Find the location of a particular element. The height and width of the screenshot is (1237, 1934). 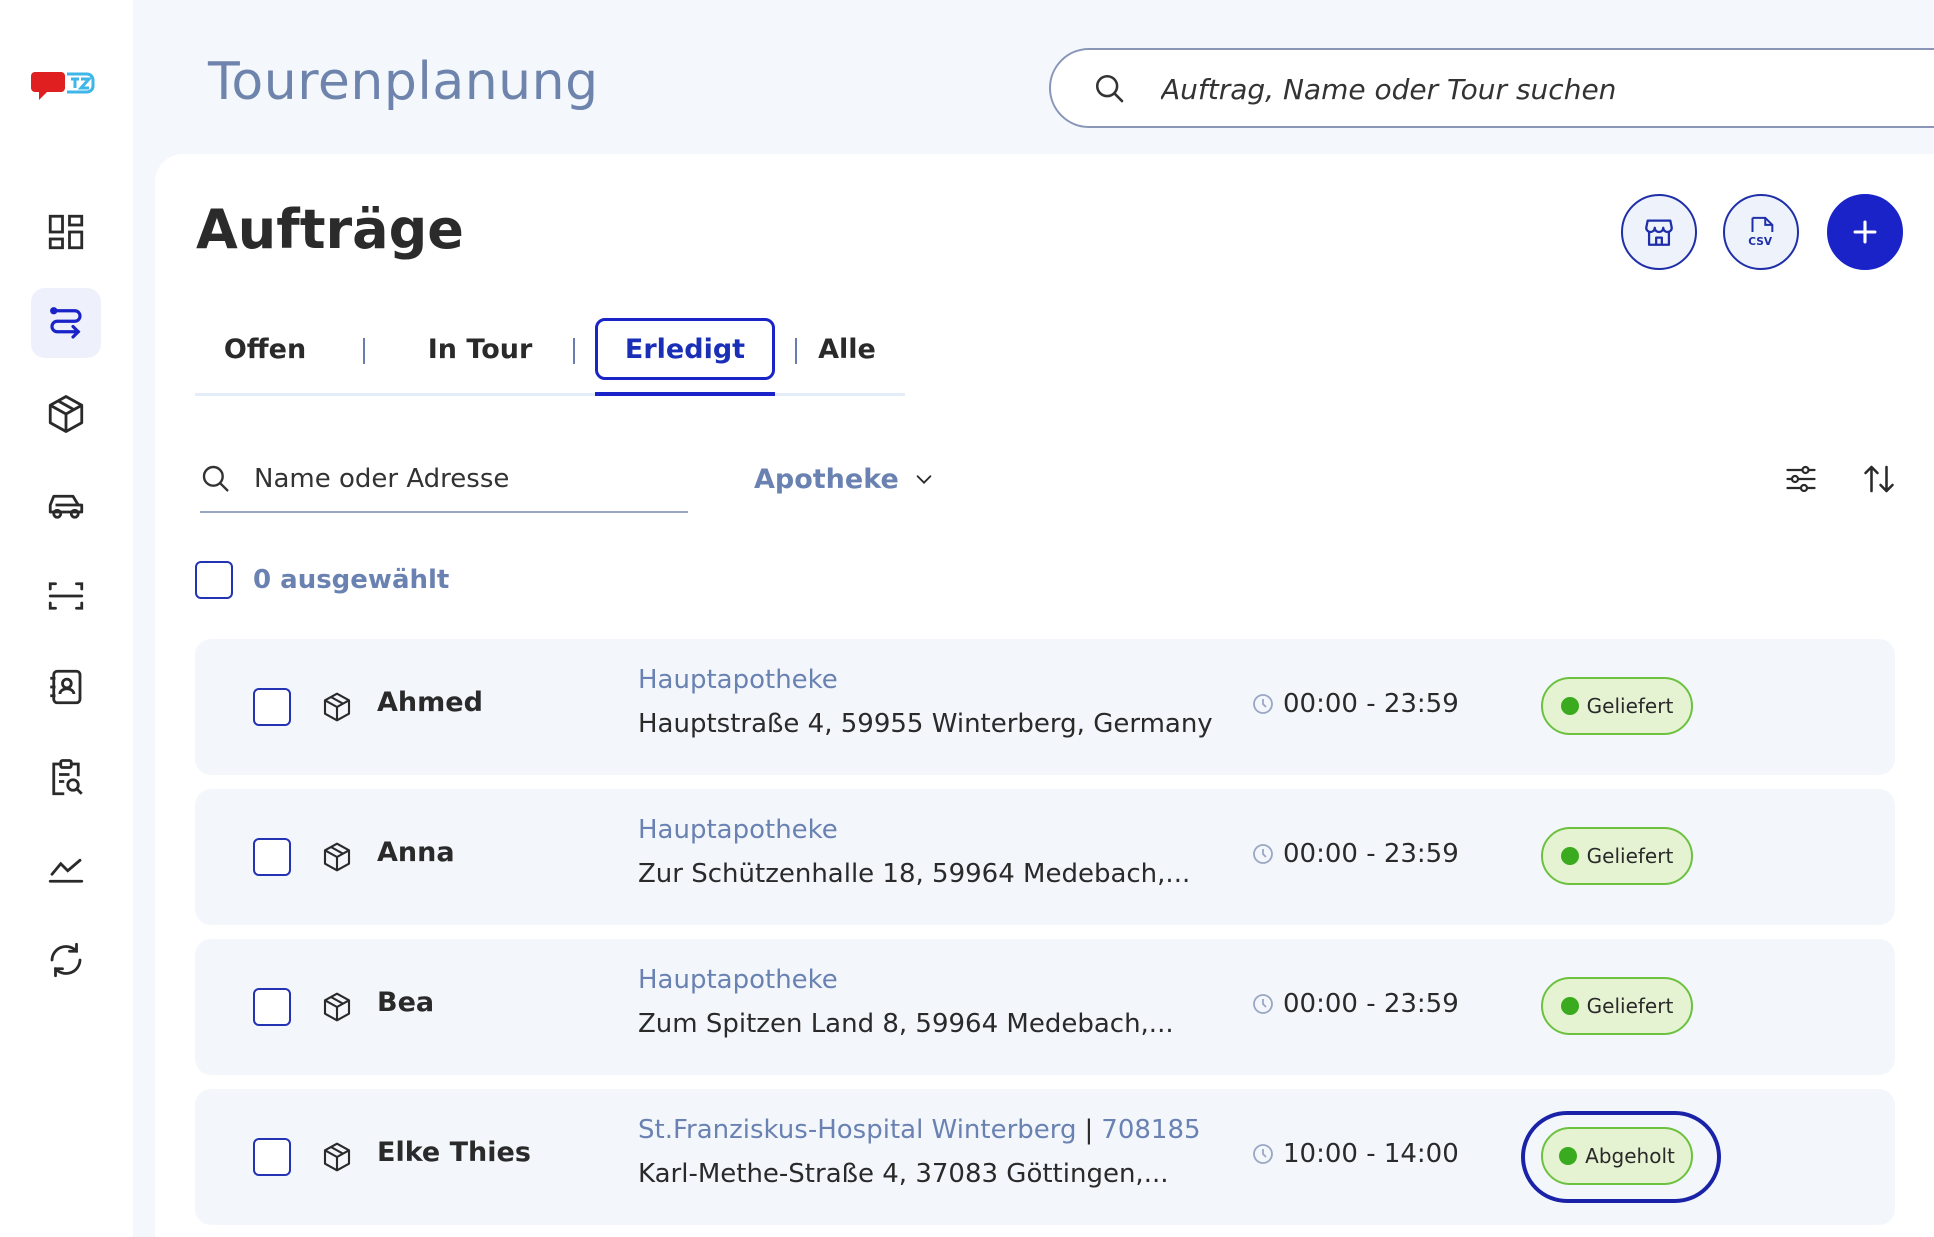

order-name: Anna is located at coordinates (416, 852).